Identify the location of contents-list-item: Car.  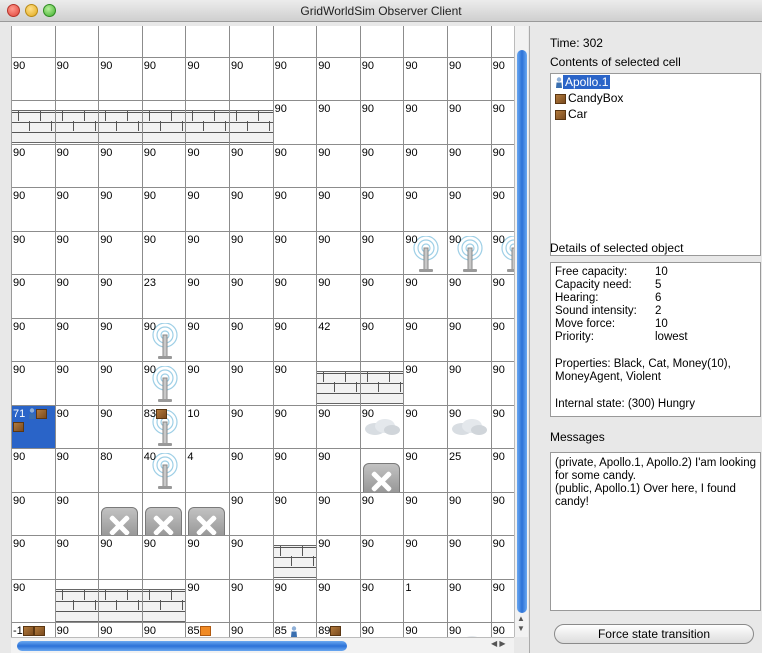
(655, 114).